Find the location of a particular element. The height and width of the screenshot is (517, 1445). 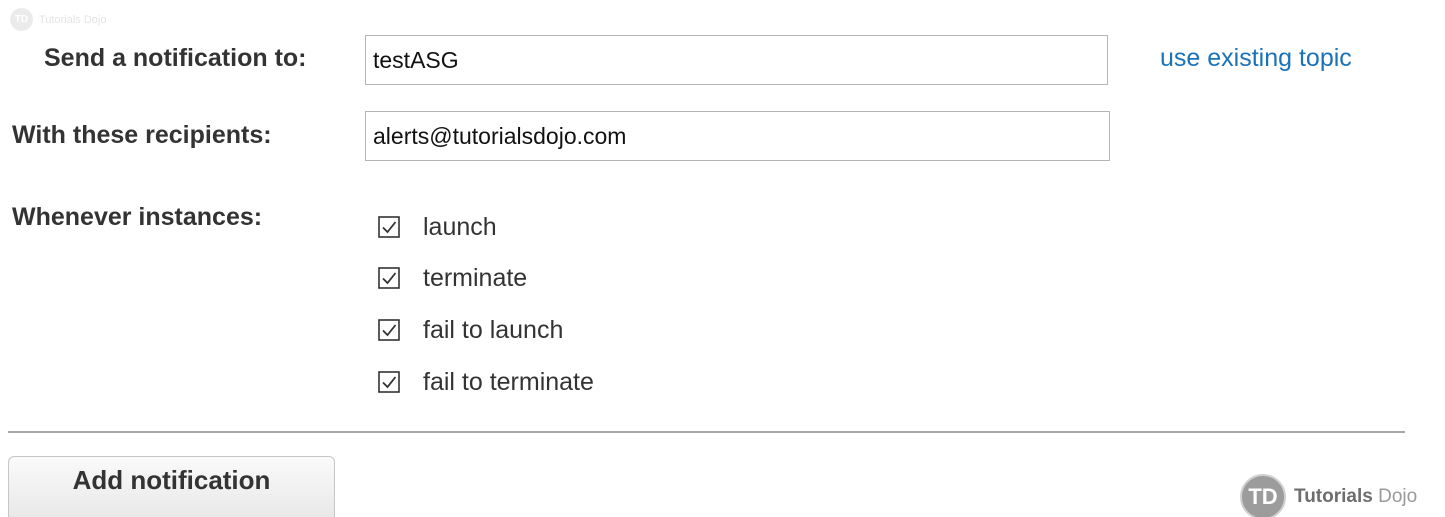

option-label: terminate is located at coordinates (475, 277).